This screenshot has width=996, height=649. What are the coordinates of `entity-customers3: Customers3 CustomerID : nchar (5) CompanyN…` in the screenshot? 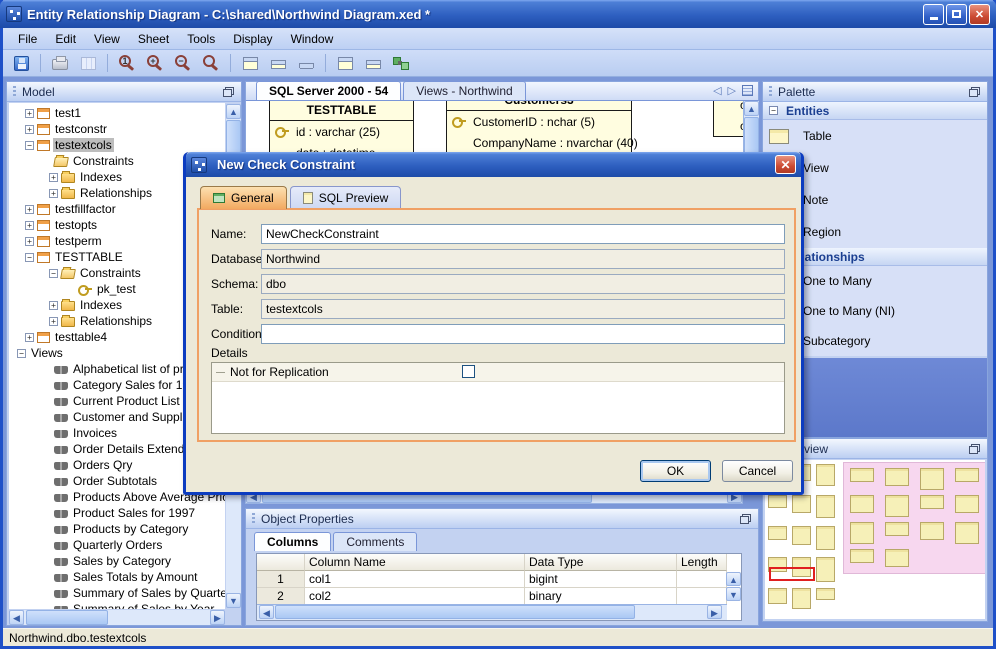 It's located at (542, 127).